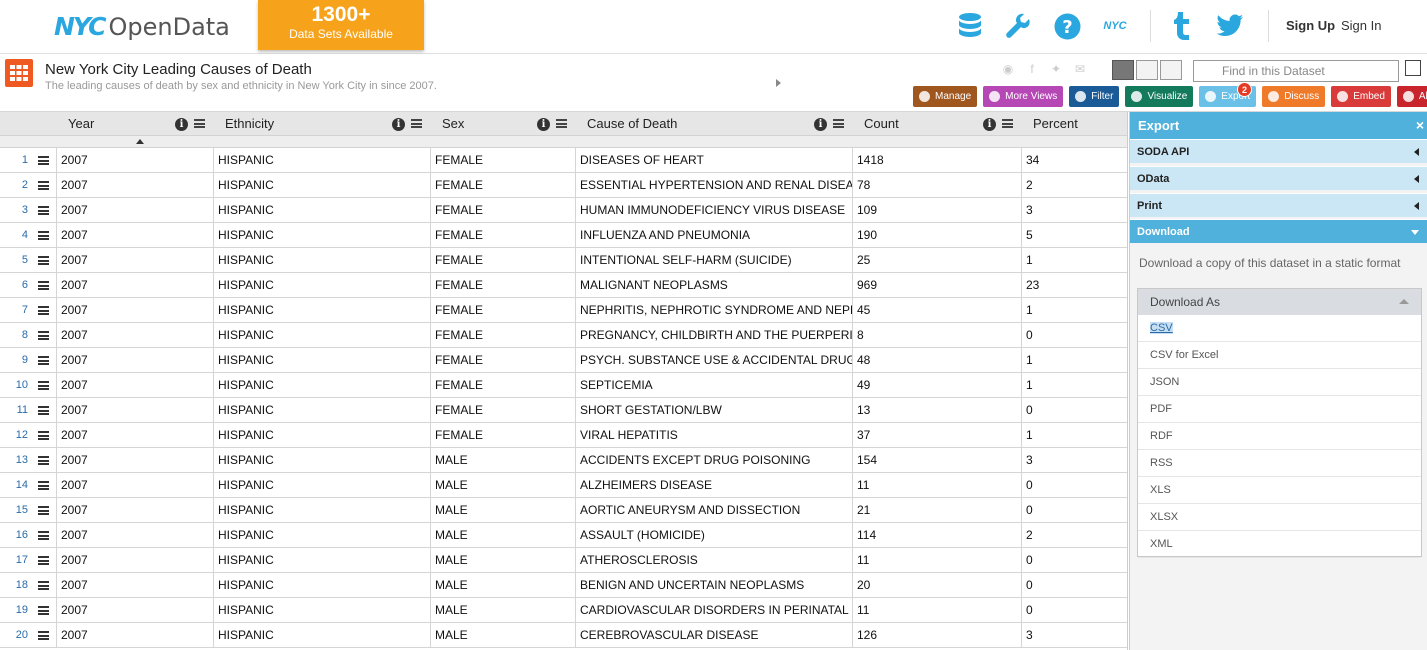 This screenshot has height=650, width=1427. What do you see at coordinates (713, 560) in the screenshot?
I see `table-cell: ATHEROSCLEROSIS` at bounding box center [713, 560].